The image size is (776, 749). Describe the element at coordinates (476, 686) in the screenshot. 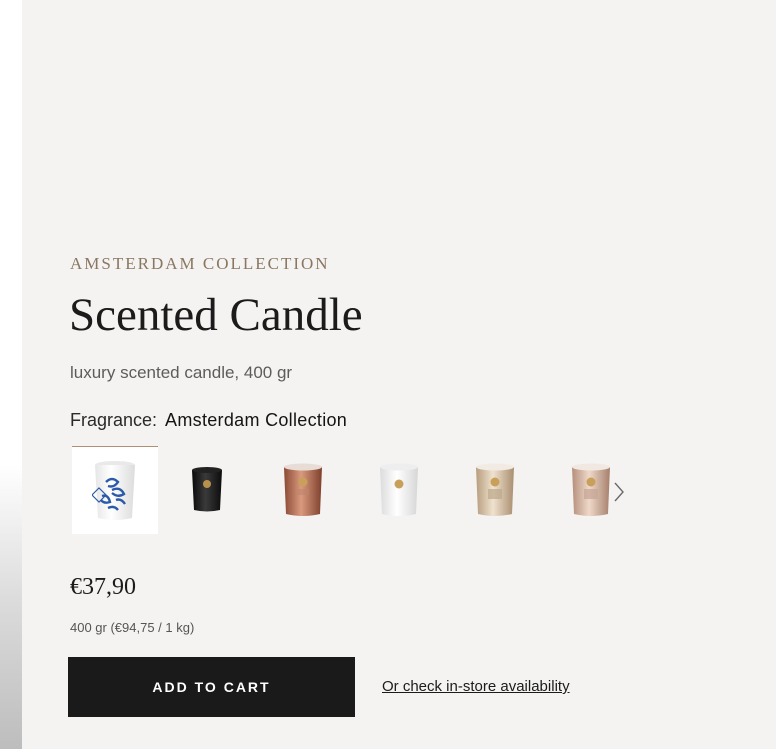

I see `store-availability-link: Or check in-store availability` at that location.